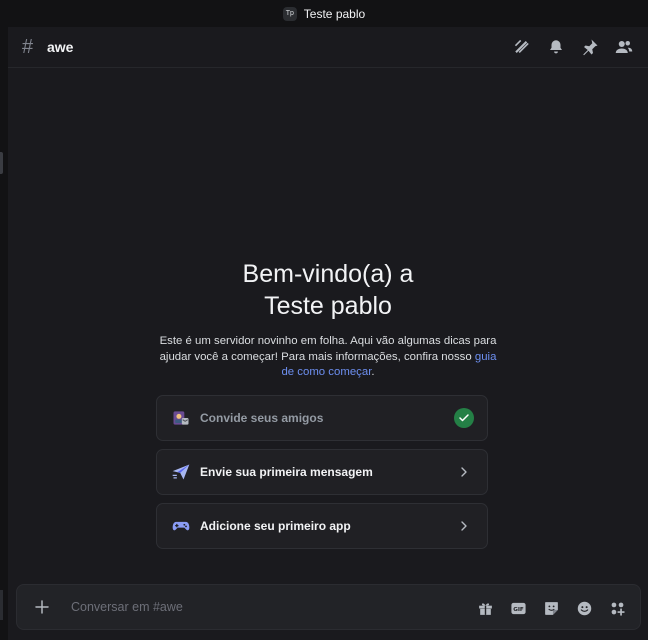 This screenshot has height=640, width=648. I want to click on hash-icon: #, so click(28, 46).